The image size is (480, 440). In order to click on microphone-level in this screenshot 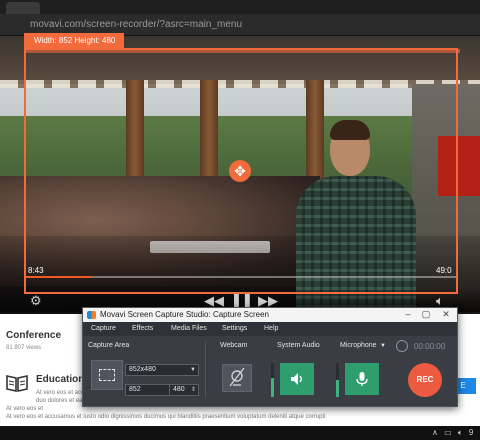, I will do `click(337, 380)`.